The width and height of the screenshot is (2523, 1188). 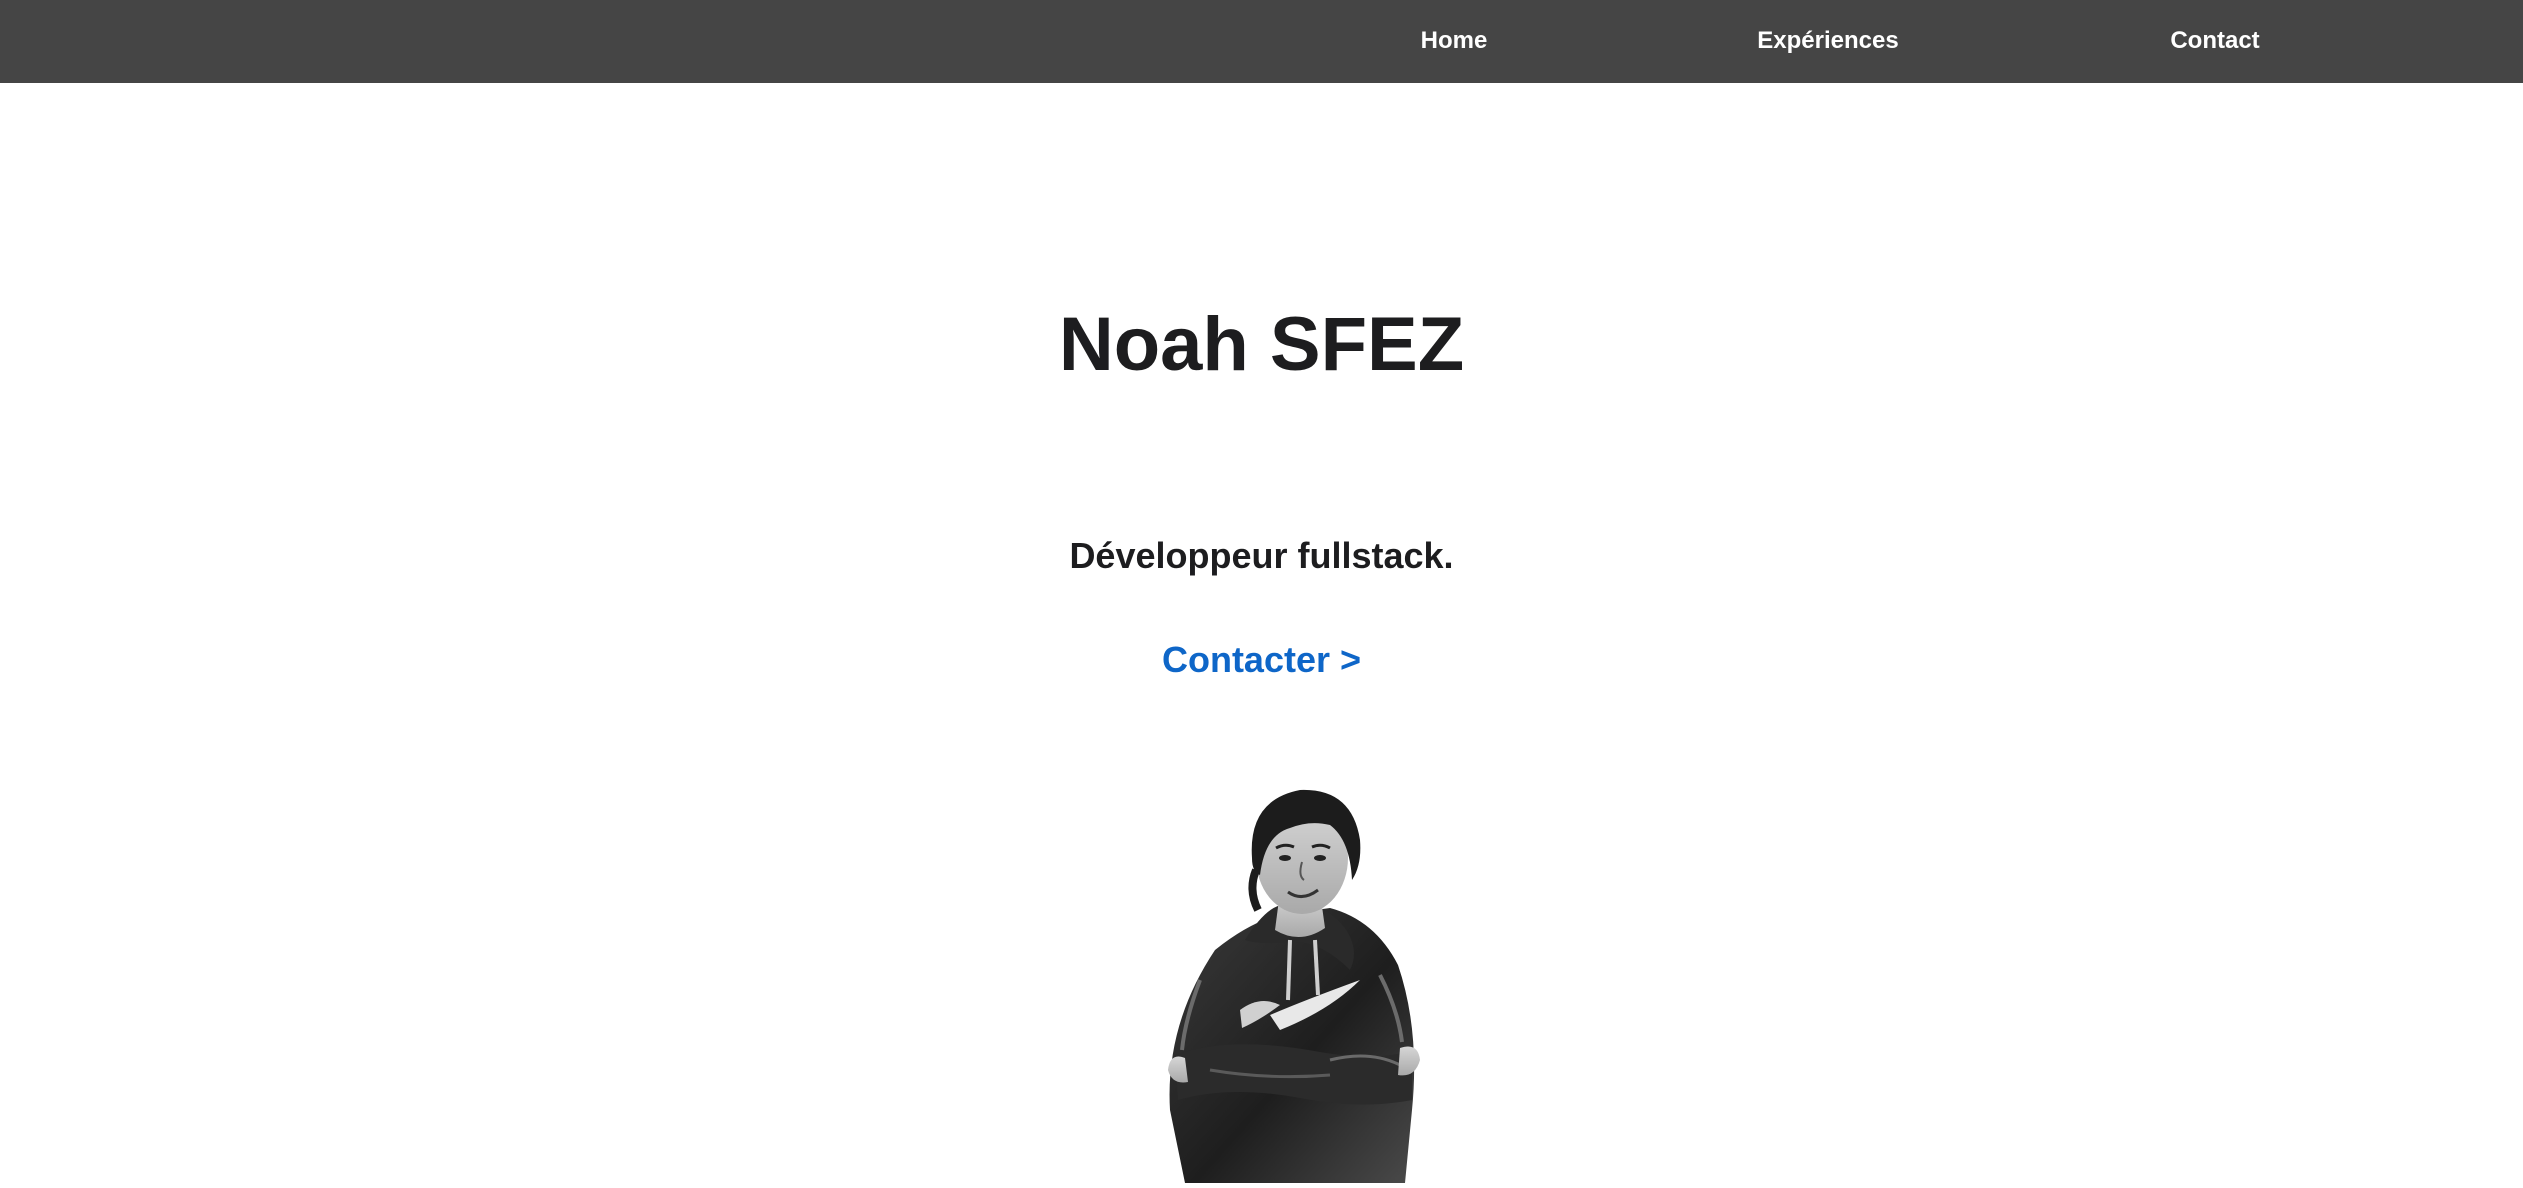 I want to click on portrait-illustration, so click(x=1290, y=981).